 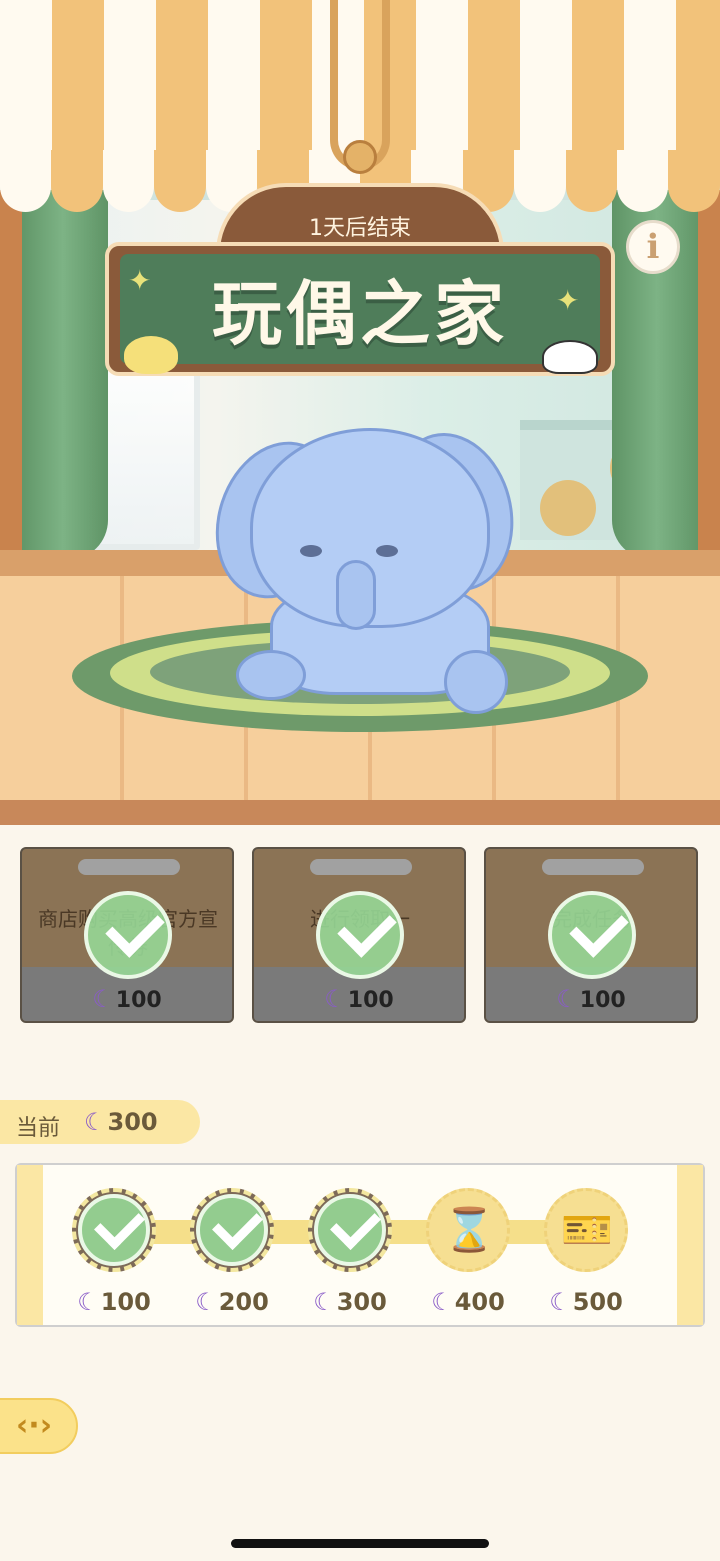 I want to click on event-countdown: 1天后结束, so click(x=360, y=228).